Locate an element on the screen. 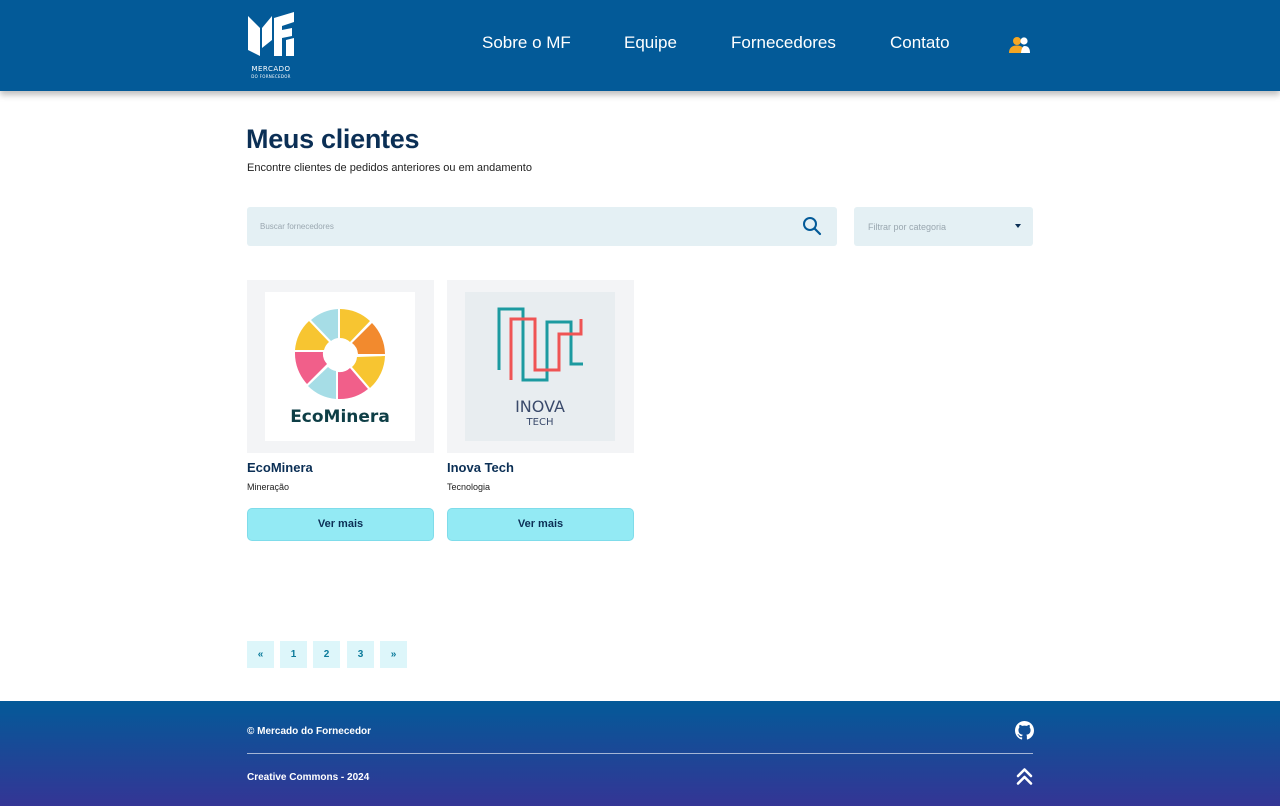  client-image-frame: EcoMinera is located at coordinates (340, 366).